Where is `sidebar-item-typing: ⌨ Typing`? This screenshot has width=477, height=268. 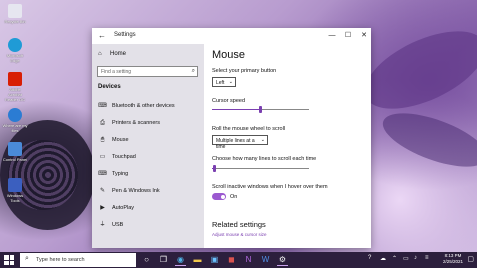
sidebar-item-typing: ⌨ Typing is located at coordinates (148, 174).